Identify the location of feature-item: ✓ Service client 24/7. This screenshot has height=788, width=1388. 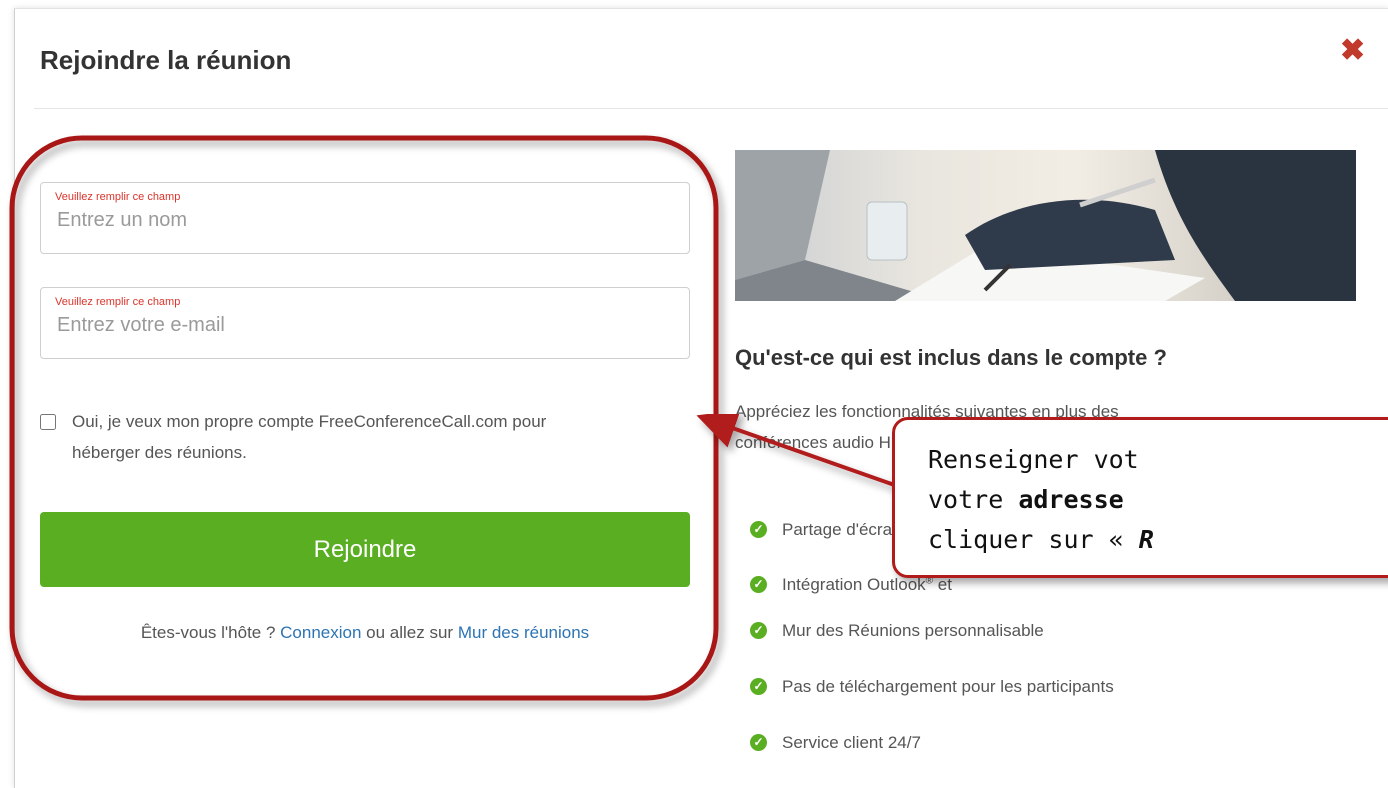
(835, 743).